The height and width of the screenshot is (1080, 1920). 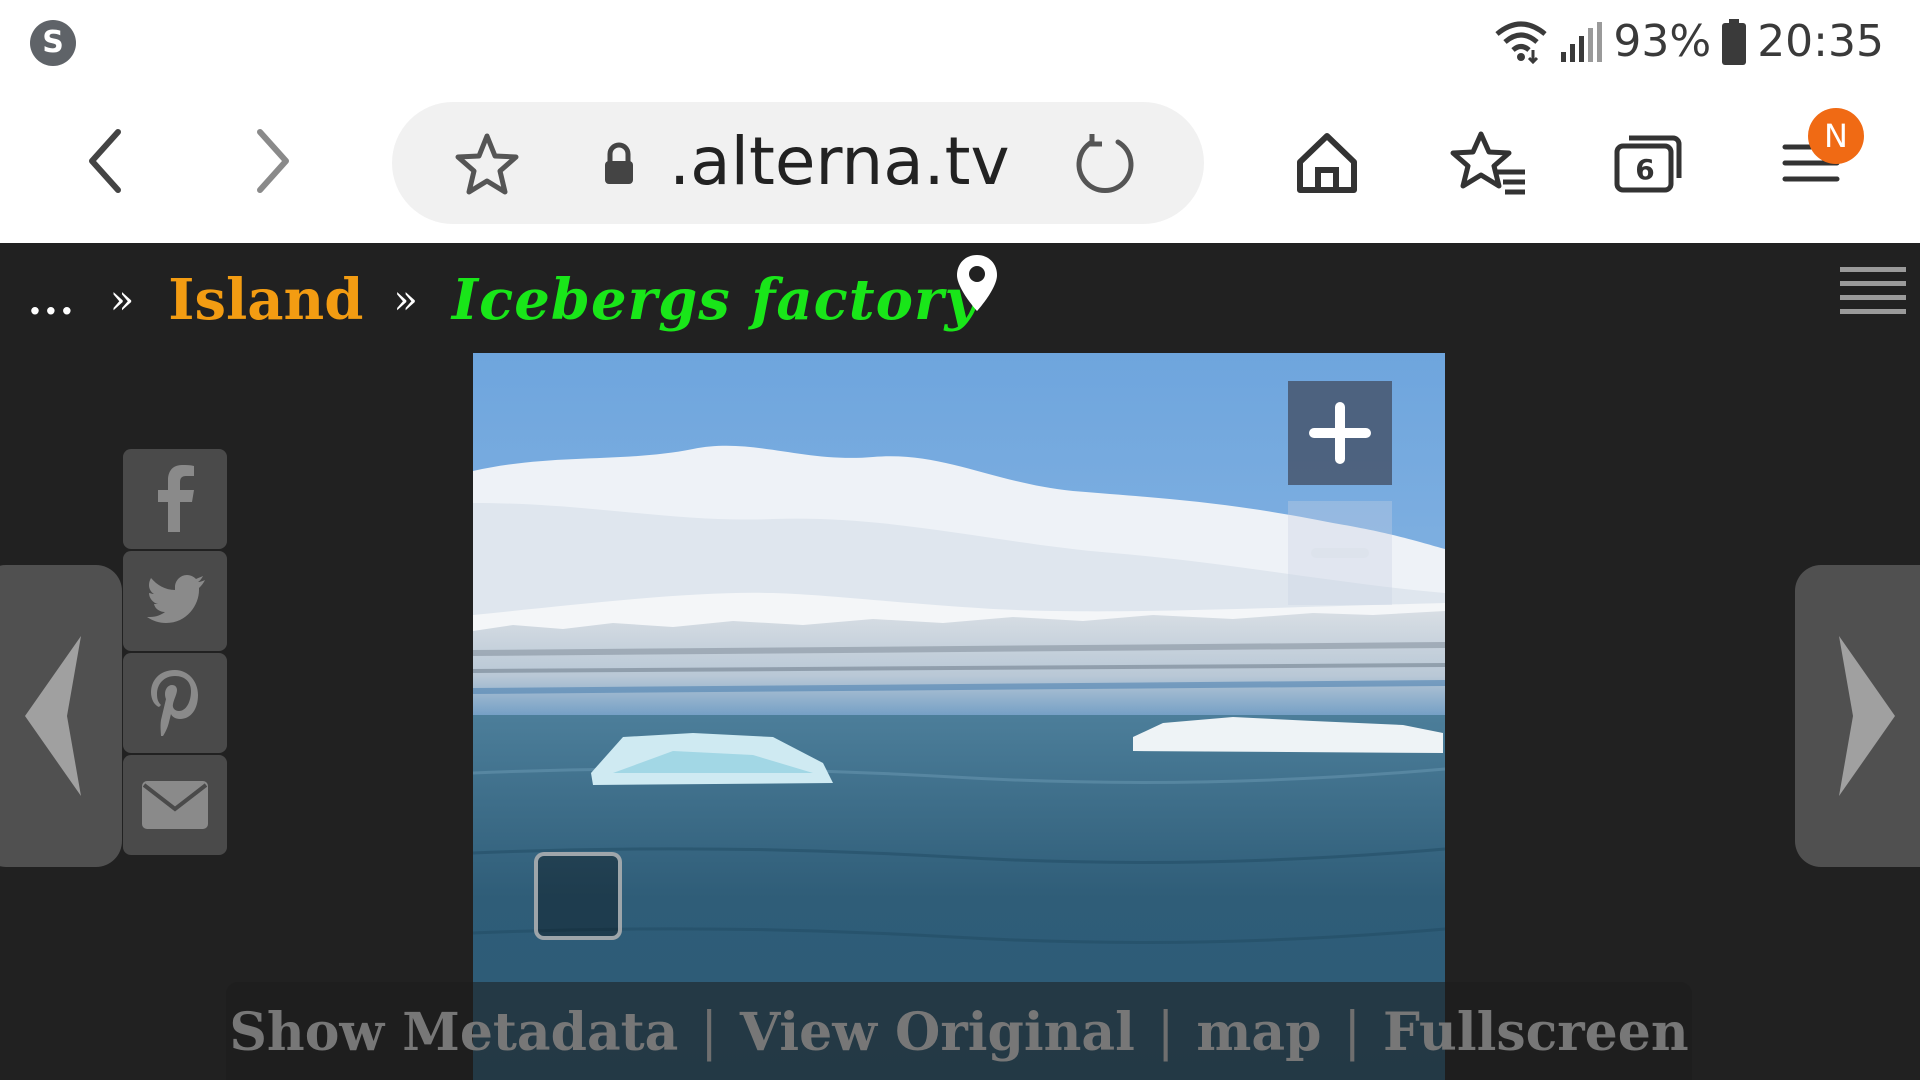 What do you see at coordinates (53, 43) in the screenshot?
I see `skype-notification-icon: S` at bounding box center [53, 43].